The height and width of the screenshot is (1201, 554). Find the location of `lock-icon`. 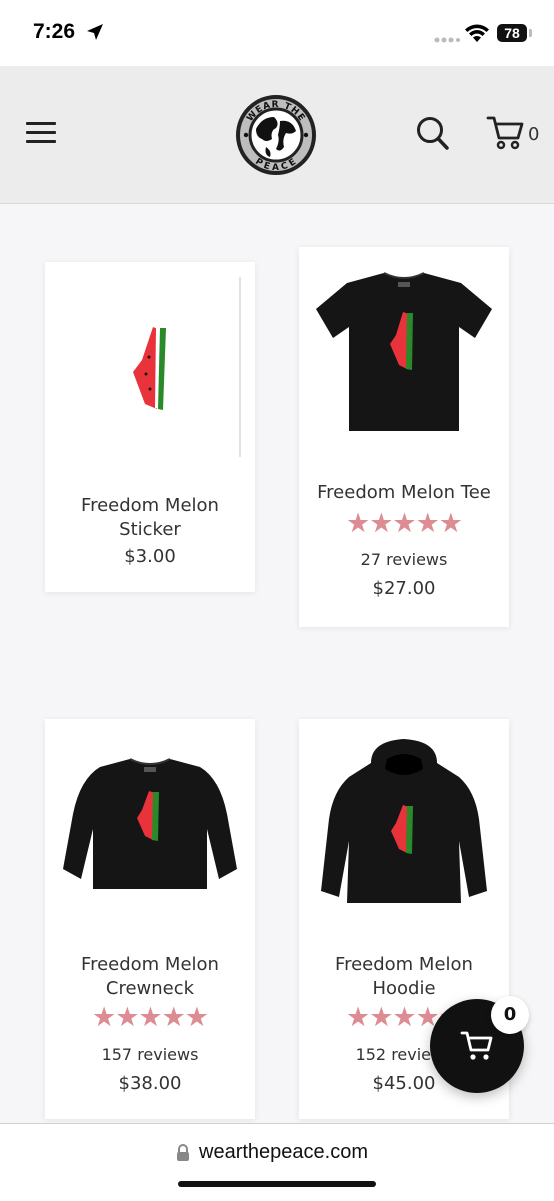

lock-icon is located at coordinates (183, 1152).